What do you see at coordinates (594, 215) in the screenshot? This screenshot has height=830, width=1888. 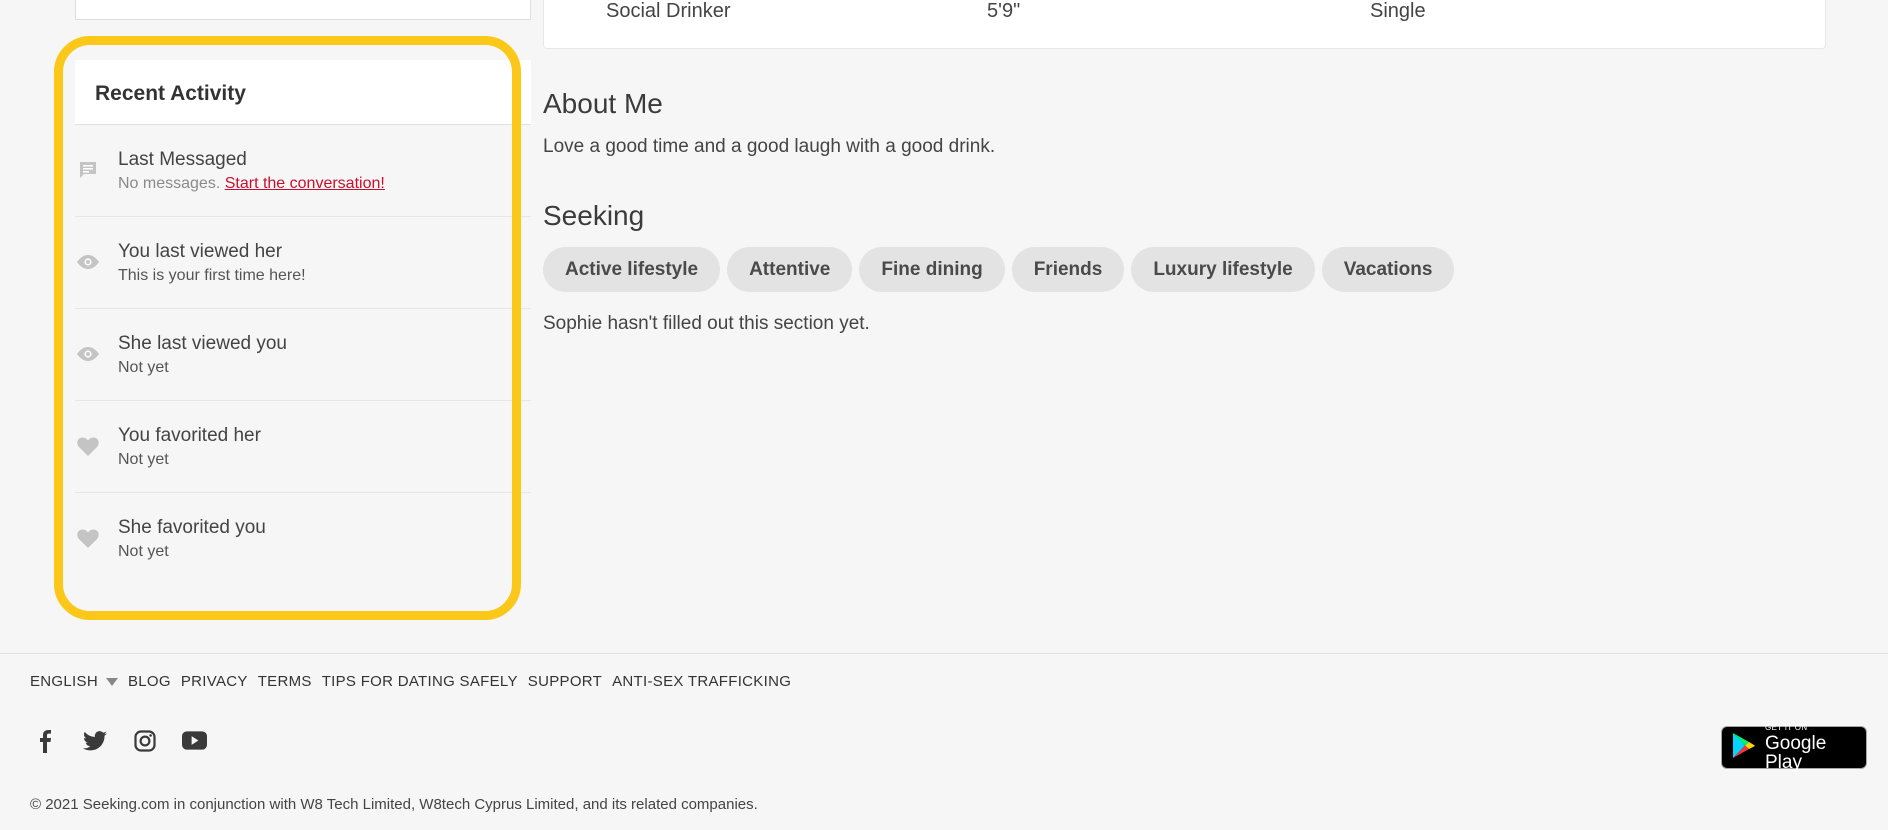 I see `seeking-title: Seeking` at bounding box center [594, 215].